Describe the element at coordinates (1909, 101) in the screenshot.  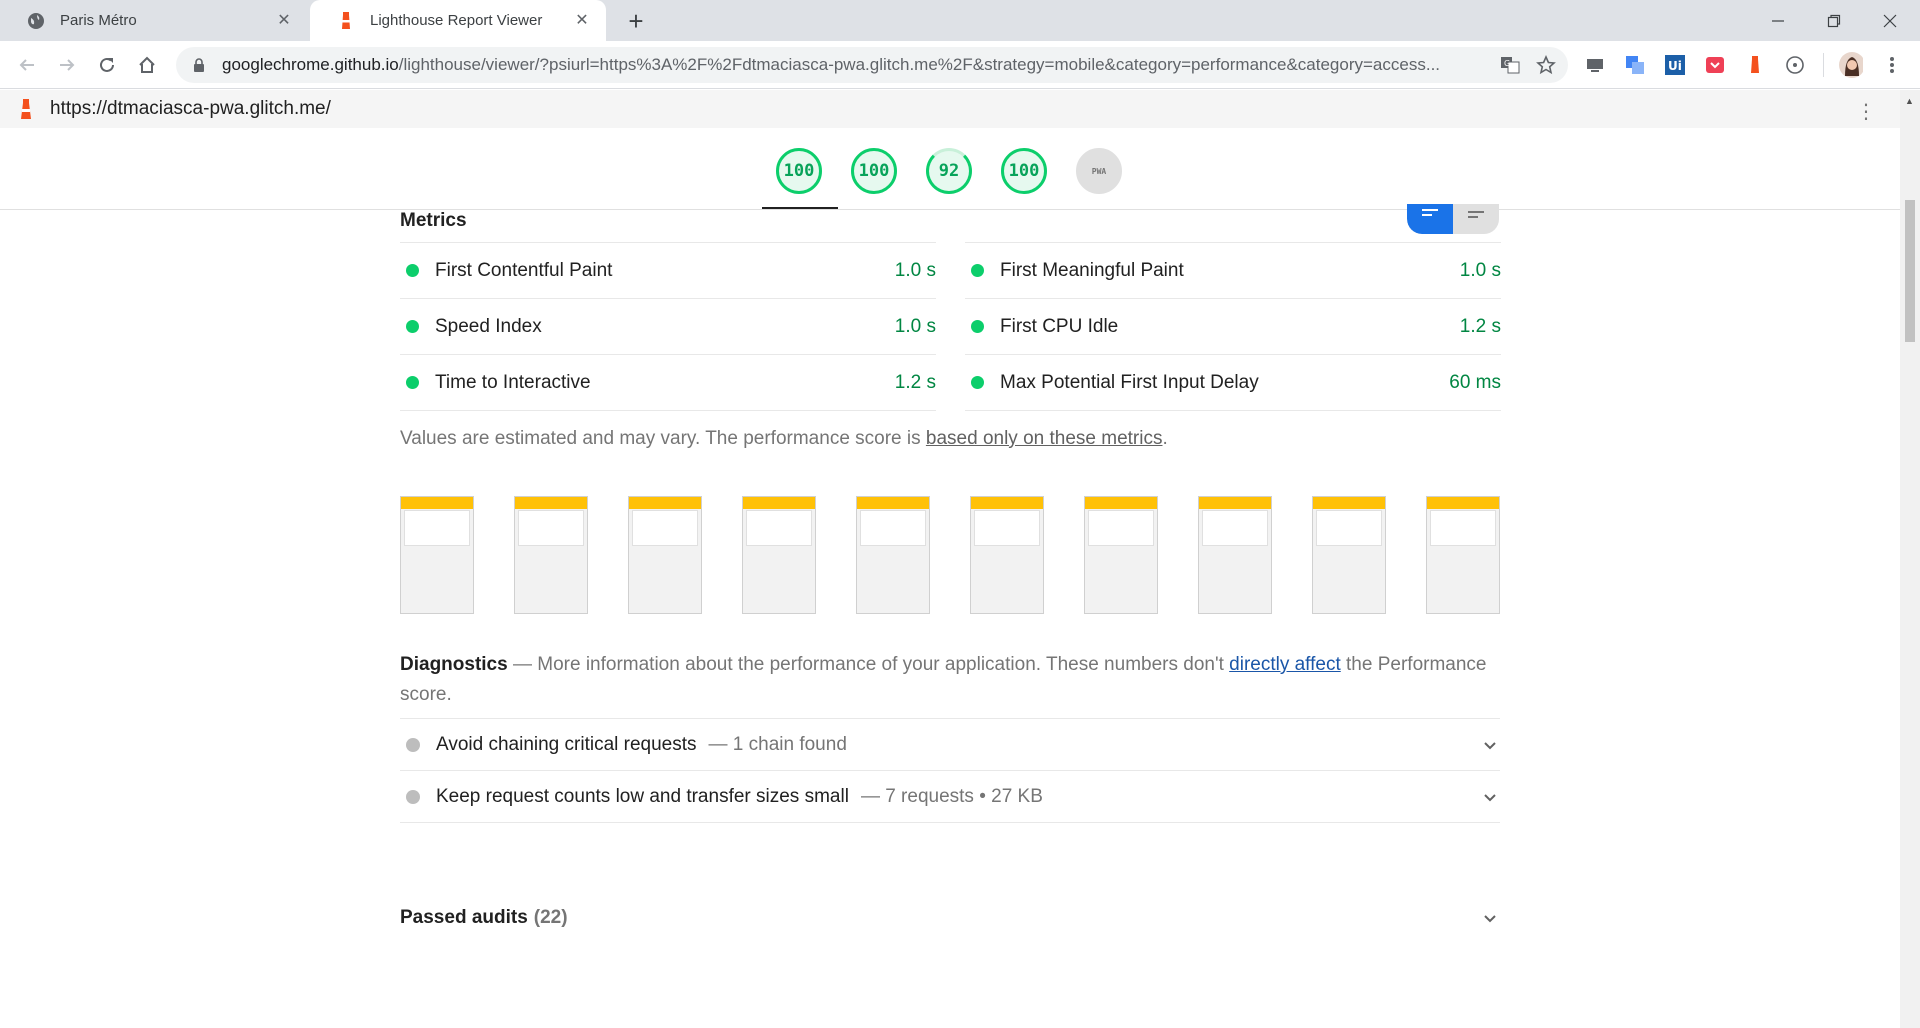
I see `scroll-up-icon: ▲` at that location.